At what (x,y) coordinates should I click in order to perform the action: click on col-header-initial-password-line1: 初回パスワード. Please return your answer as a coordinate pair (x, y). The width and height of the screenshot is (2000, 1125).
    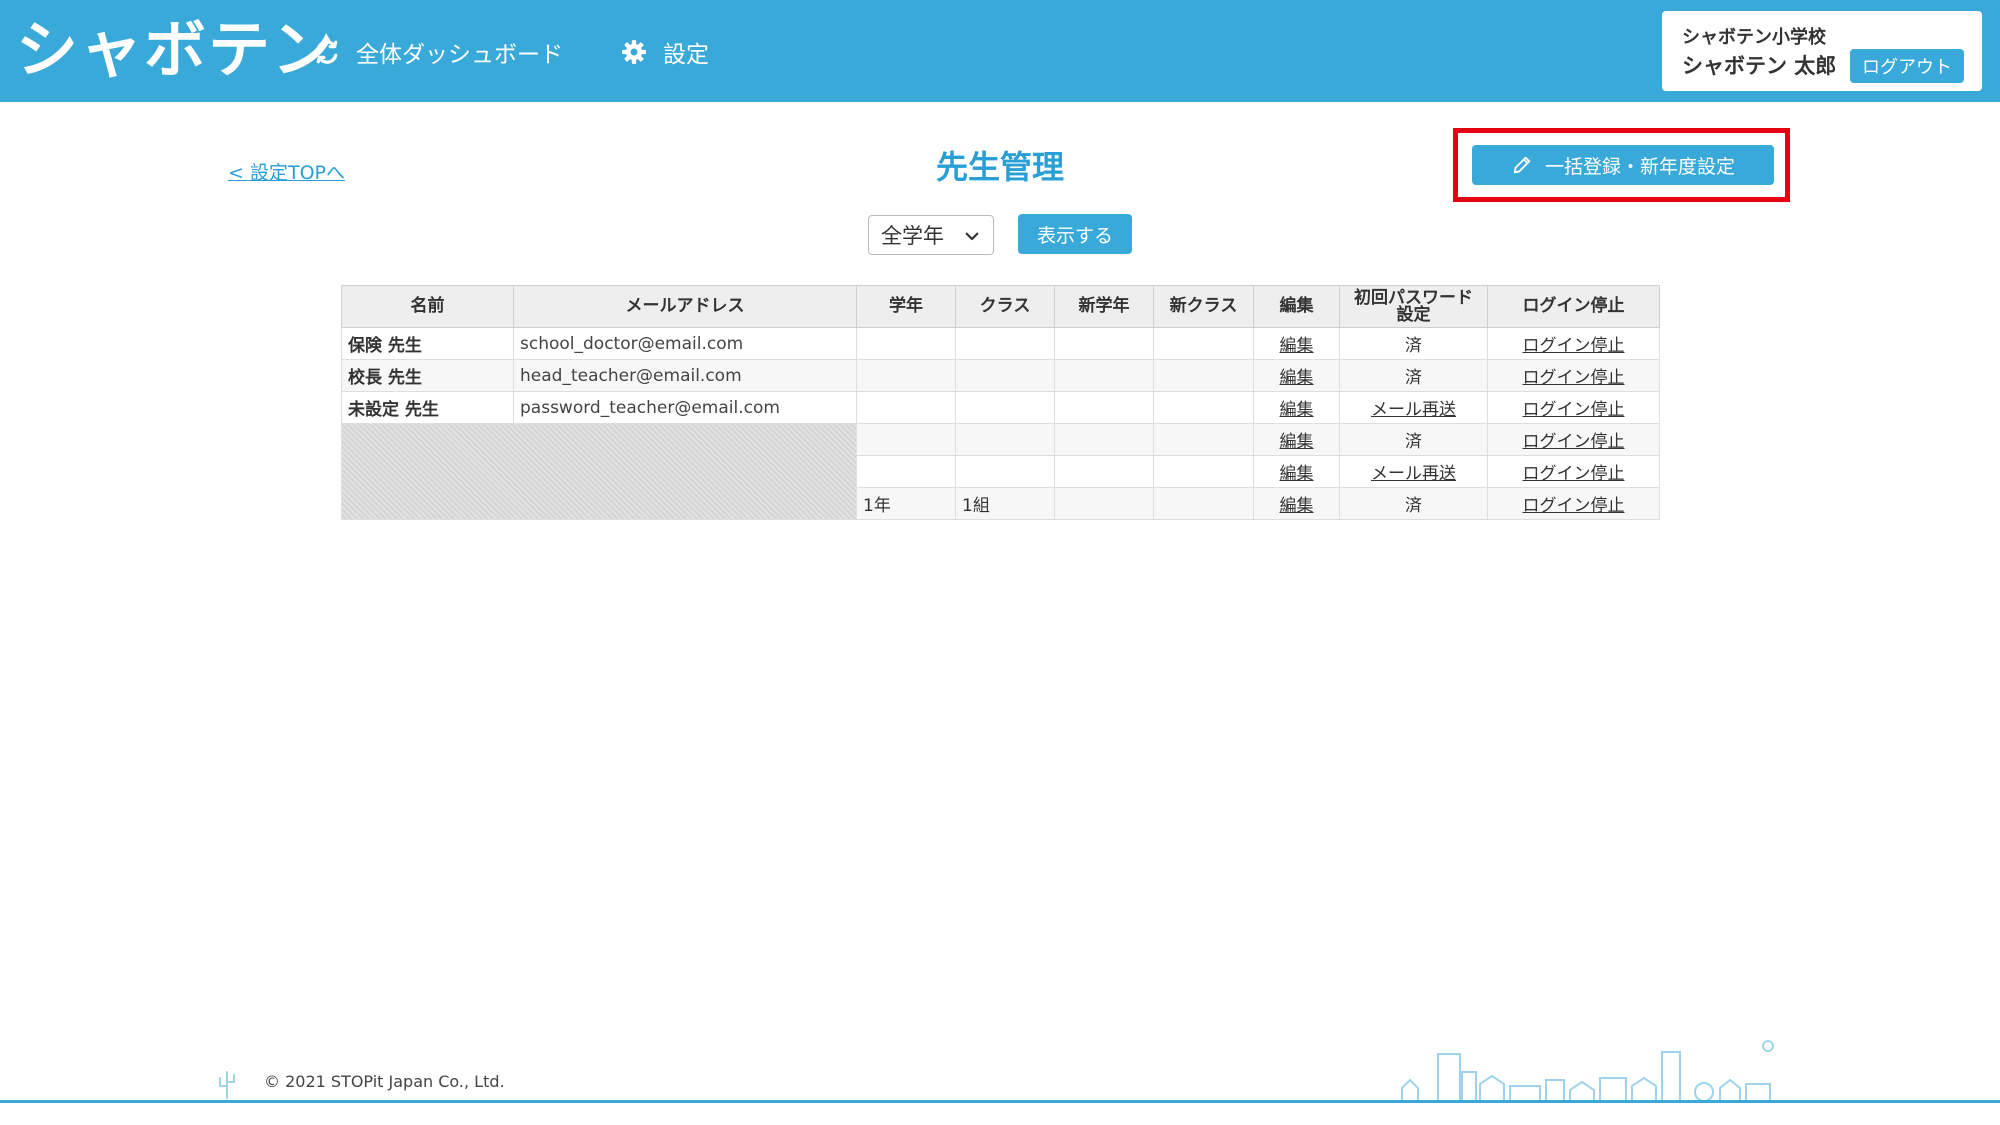
    Looking at the image, I should click on (1413, 297).